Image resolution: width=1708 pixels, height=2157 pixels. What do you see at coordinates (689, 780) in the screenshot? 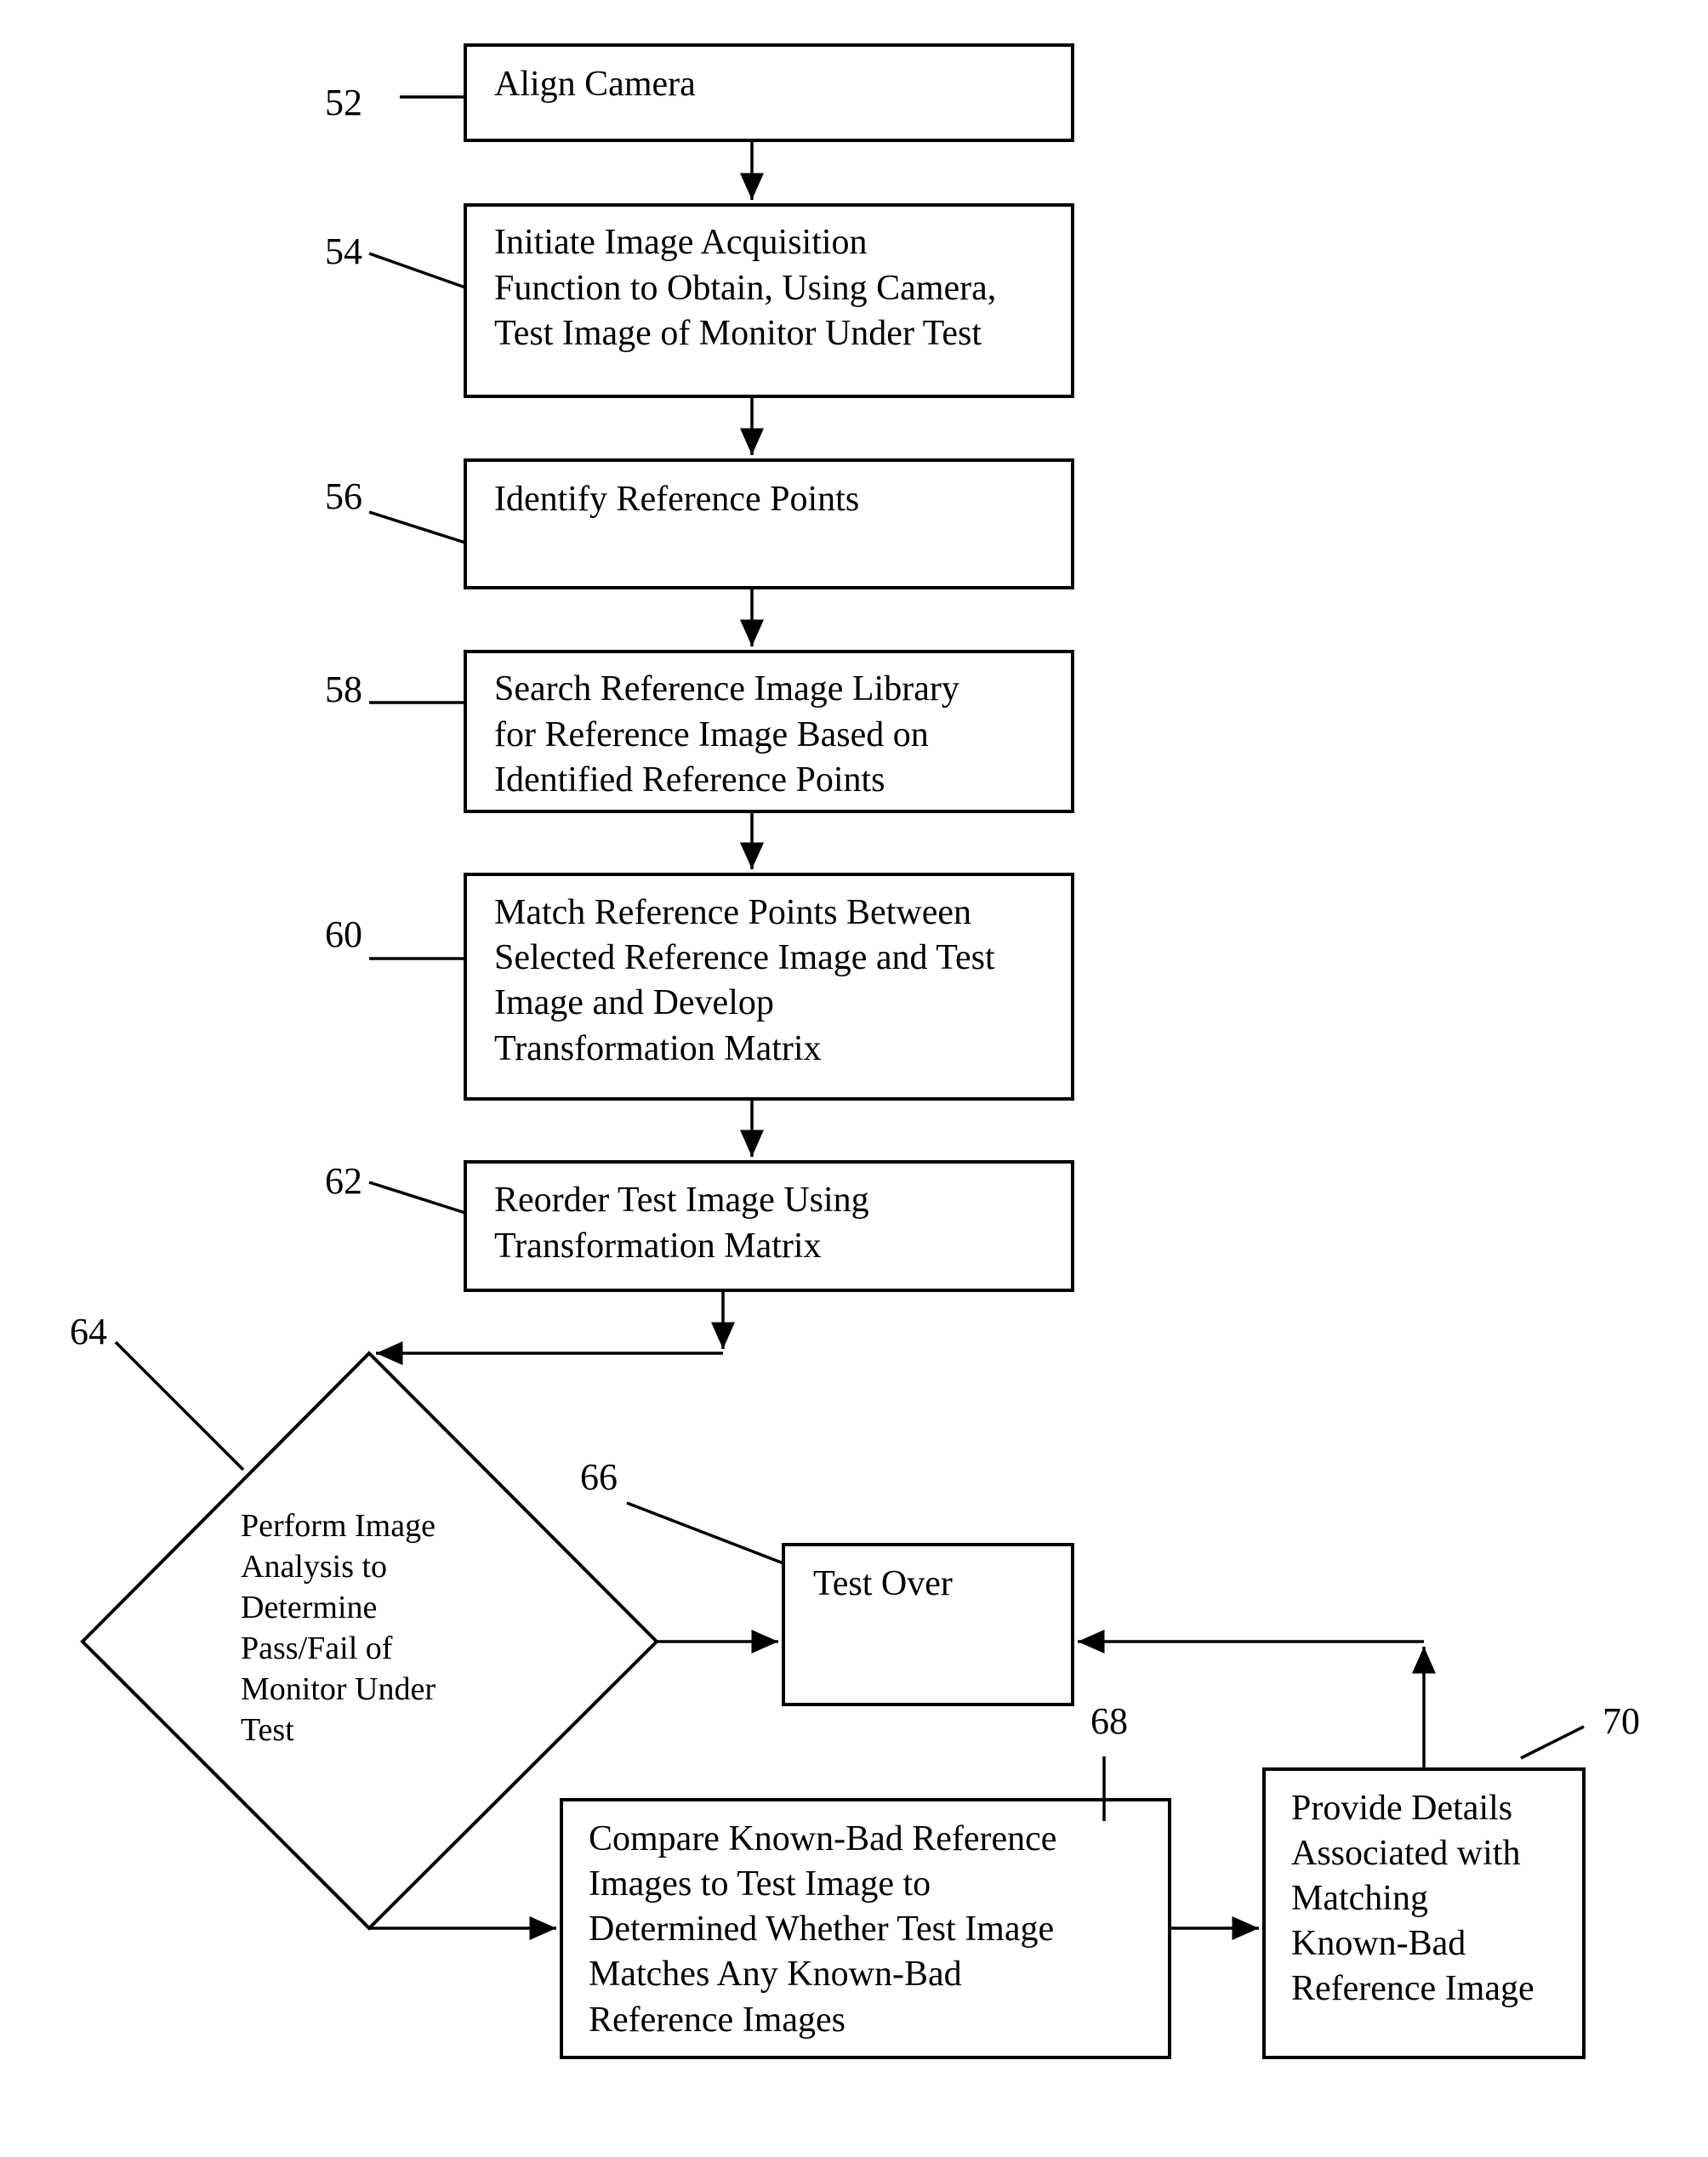
I see `step-58-line-3: Identified Reference Points` at bounding box center [689, 780].